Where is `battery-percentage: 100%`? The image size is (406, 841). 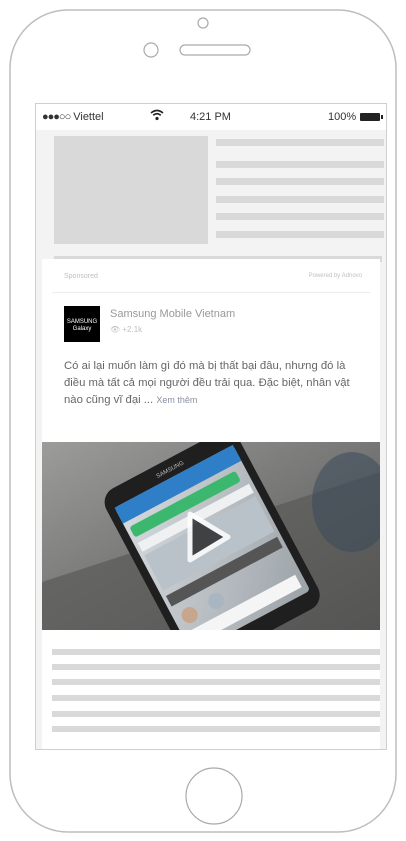 battery-percentage: 100% is located at coordinates (342, 117).